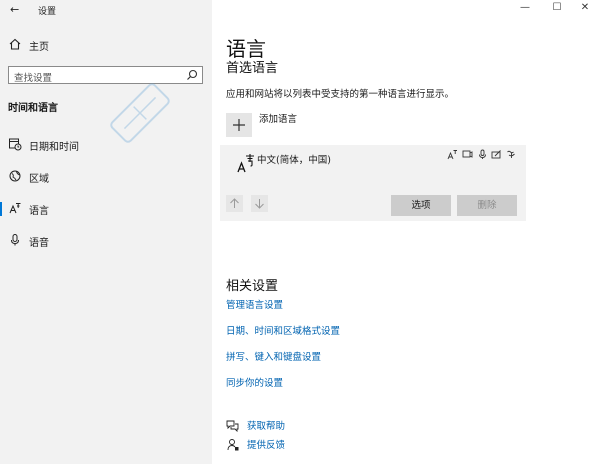  Describe the element at coordinates (15, 208) in the screenshot. I see `language-icon` at that location.